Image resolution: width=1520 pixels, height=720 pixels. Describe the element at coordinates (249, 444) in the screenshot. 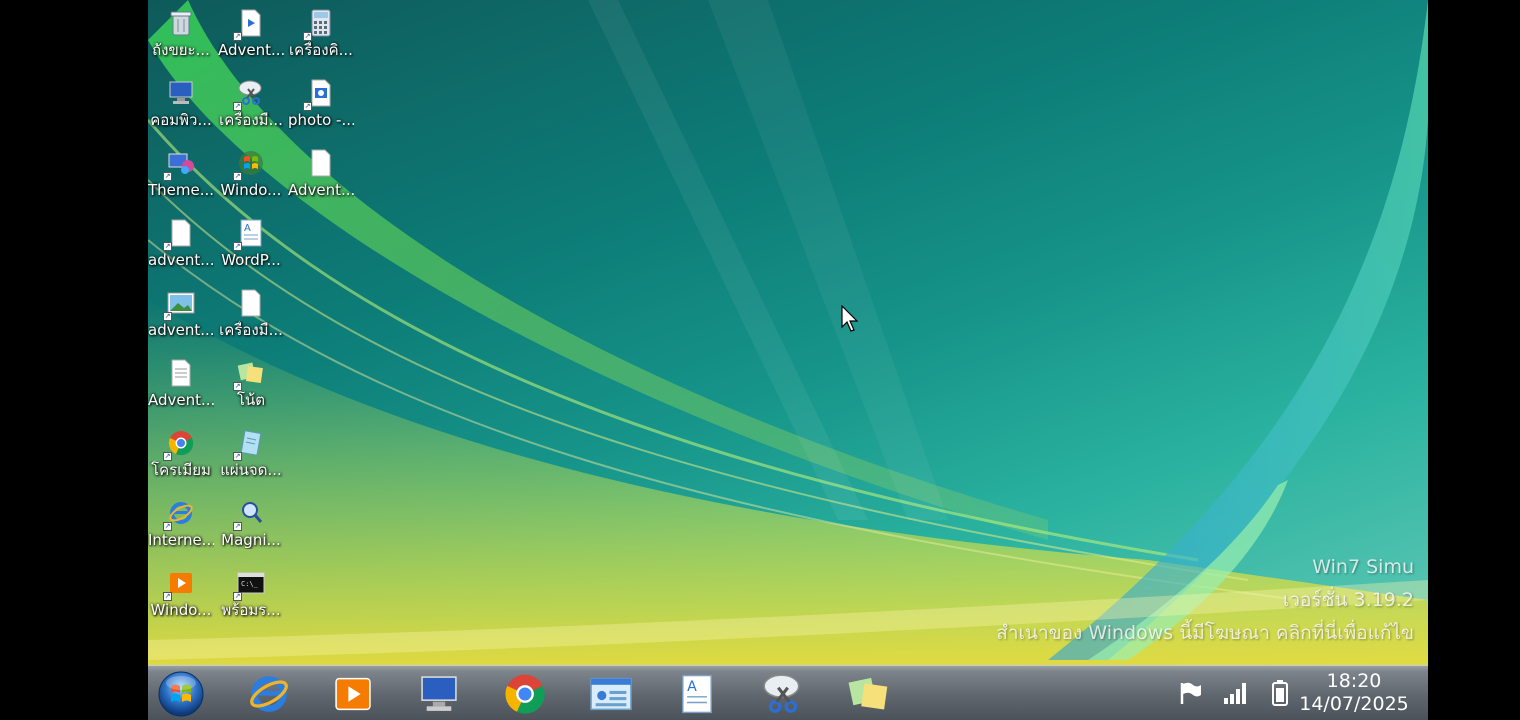

I see `notepad-icon: ↗` at that location.